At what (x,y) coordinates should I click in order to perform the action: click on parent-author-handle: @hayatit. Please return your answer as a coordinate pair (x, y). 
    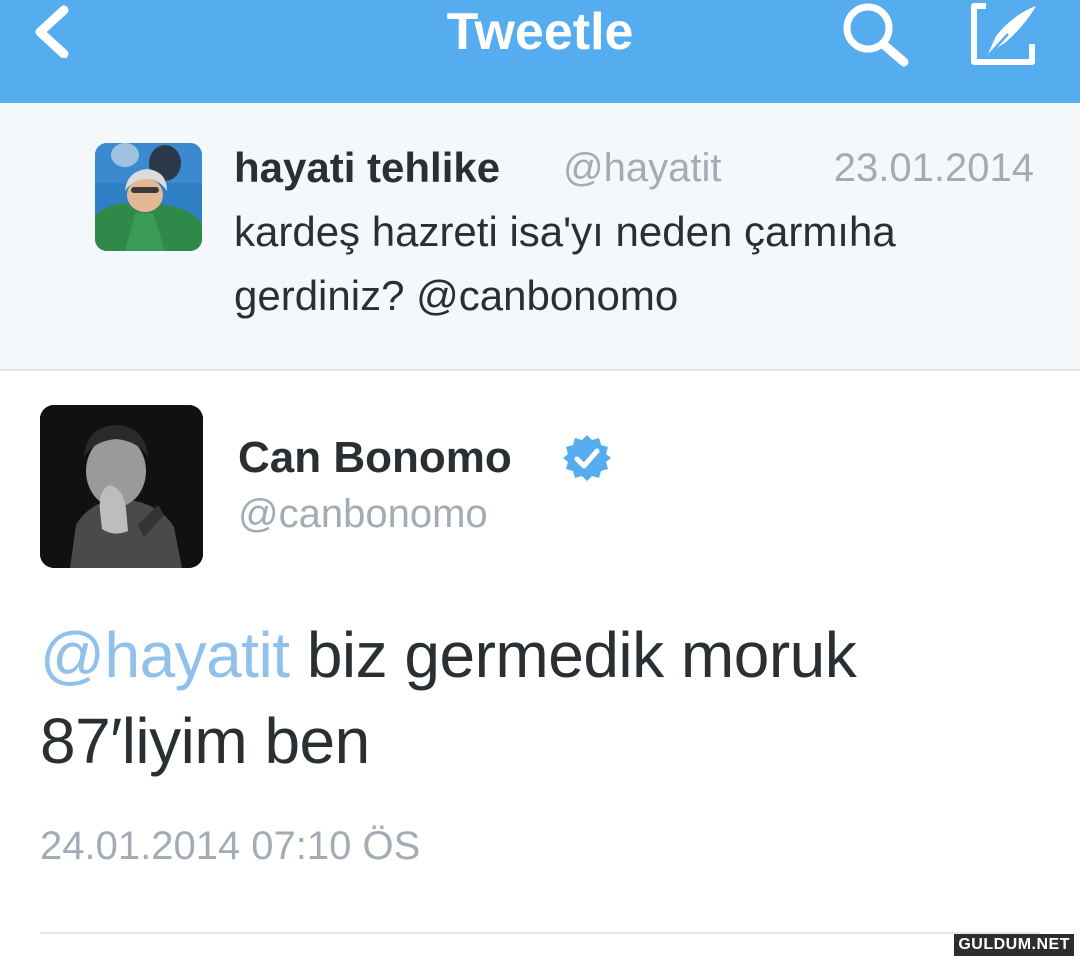
    Looking at the image, I should click on (642, 168).